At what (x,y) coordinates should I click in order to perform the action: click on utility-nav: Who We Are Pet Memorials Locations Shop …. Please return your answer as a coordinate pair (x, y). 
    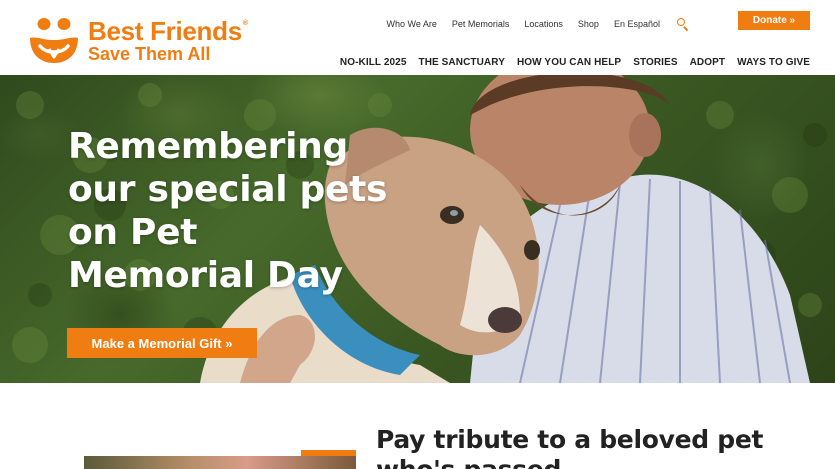
    Looking at the image, I should click on (538, 25).